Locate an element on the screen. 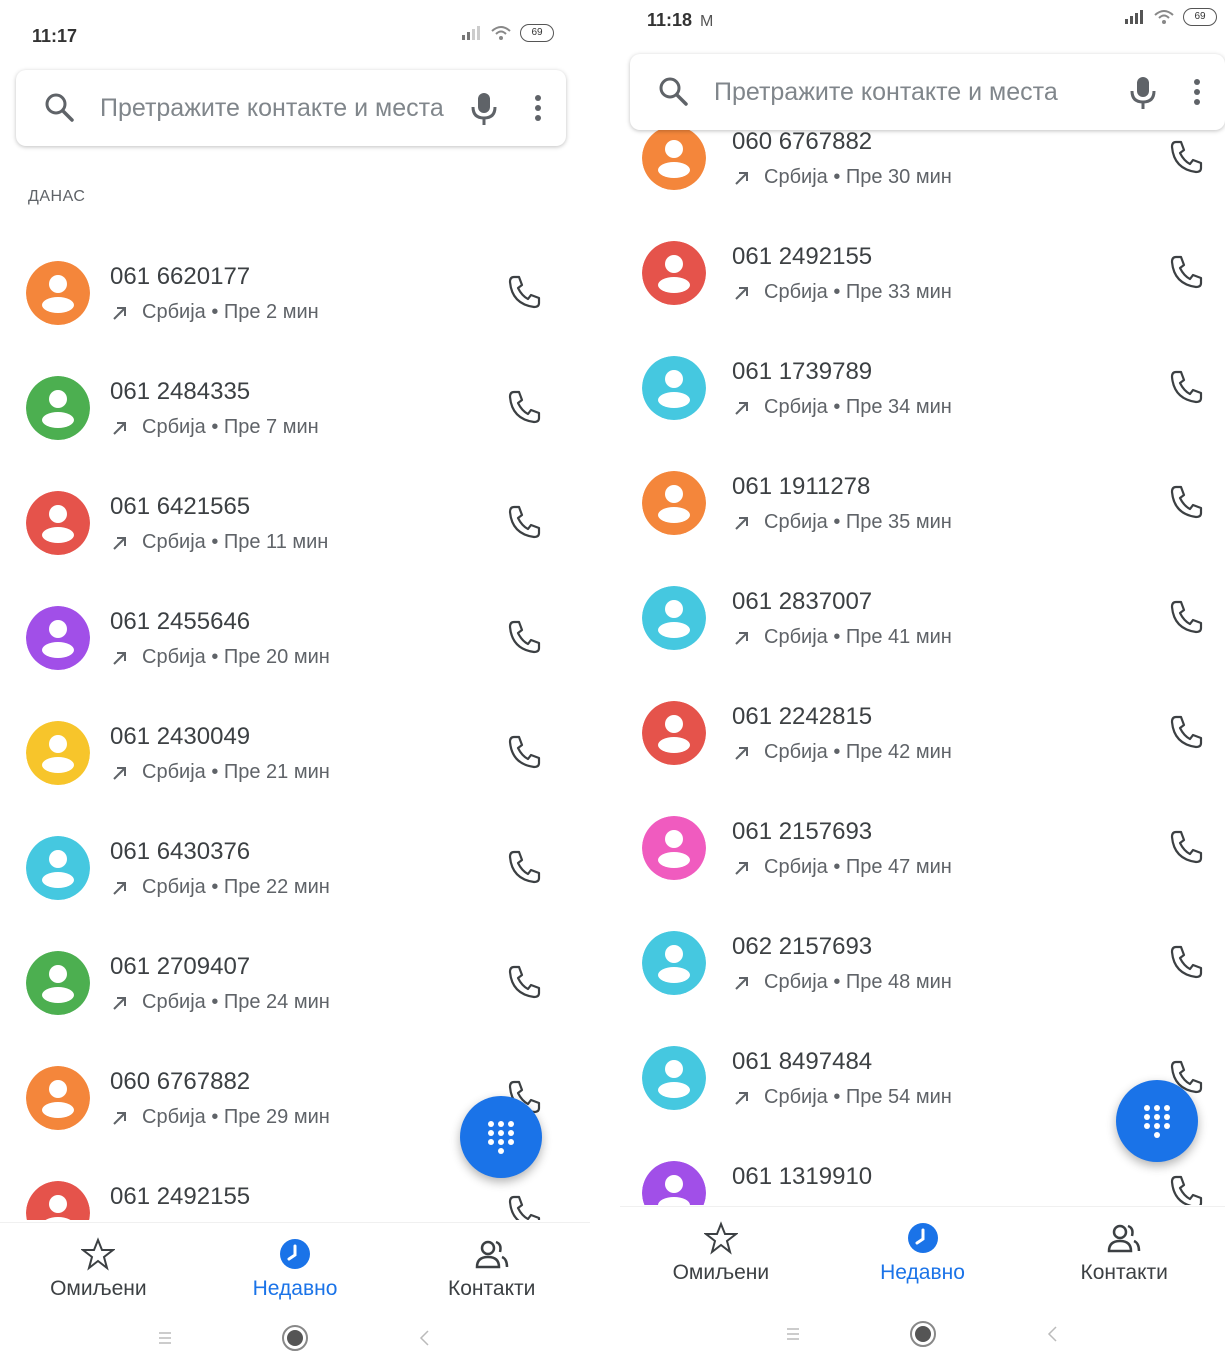  phone-number: 061 1739789 is located at coordinates (802, 371).